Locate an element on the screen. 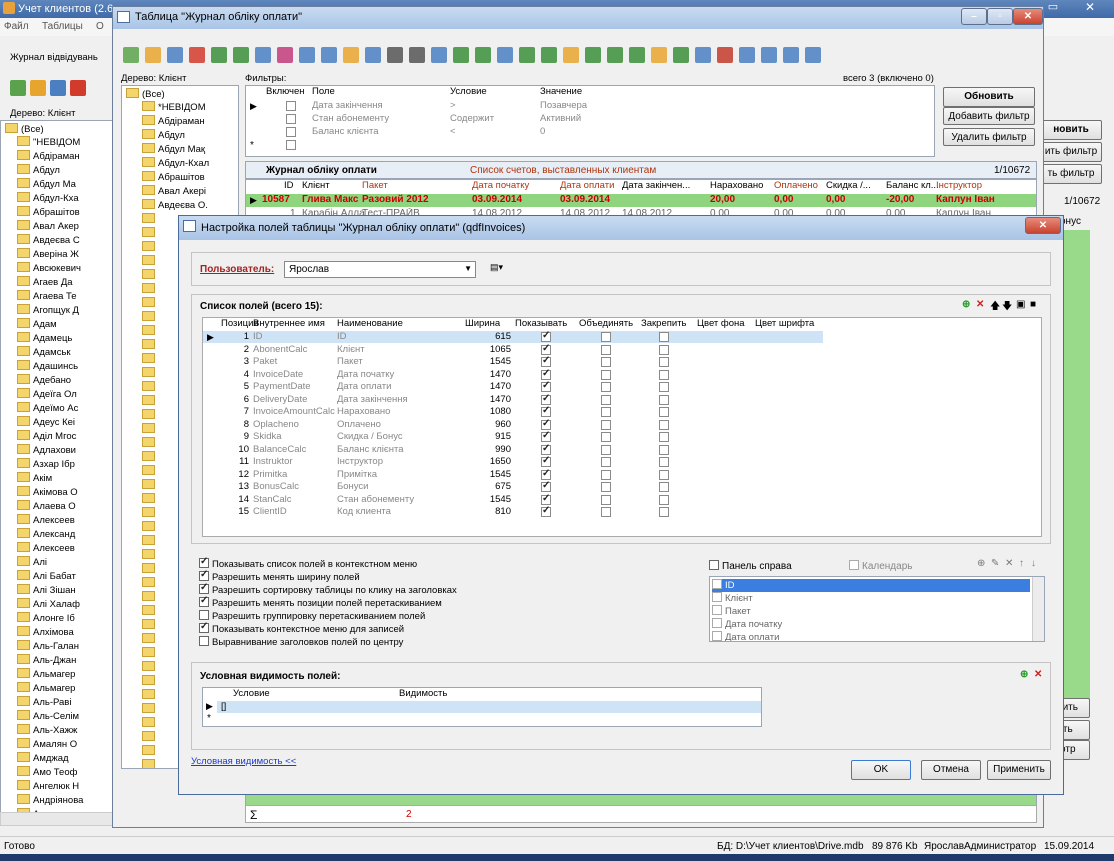 The height and width of the screenshot is (861, 1114). filter-value: Активний is located at coordinates (600, 119).